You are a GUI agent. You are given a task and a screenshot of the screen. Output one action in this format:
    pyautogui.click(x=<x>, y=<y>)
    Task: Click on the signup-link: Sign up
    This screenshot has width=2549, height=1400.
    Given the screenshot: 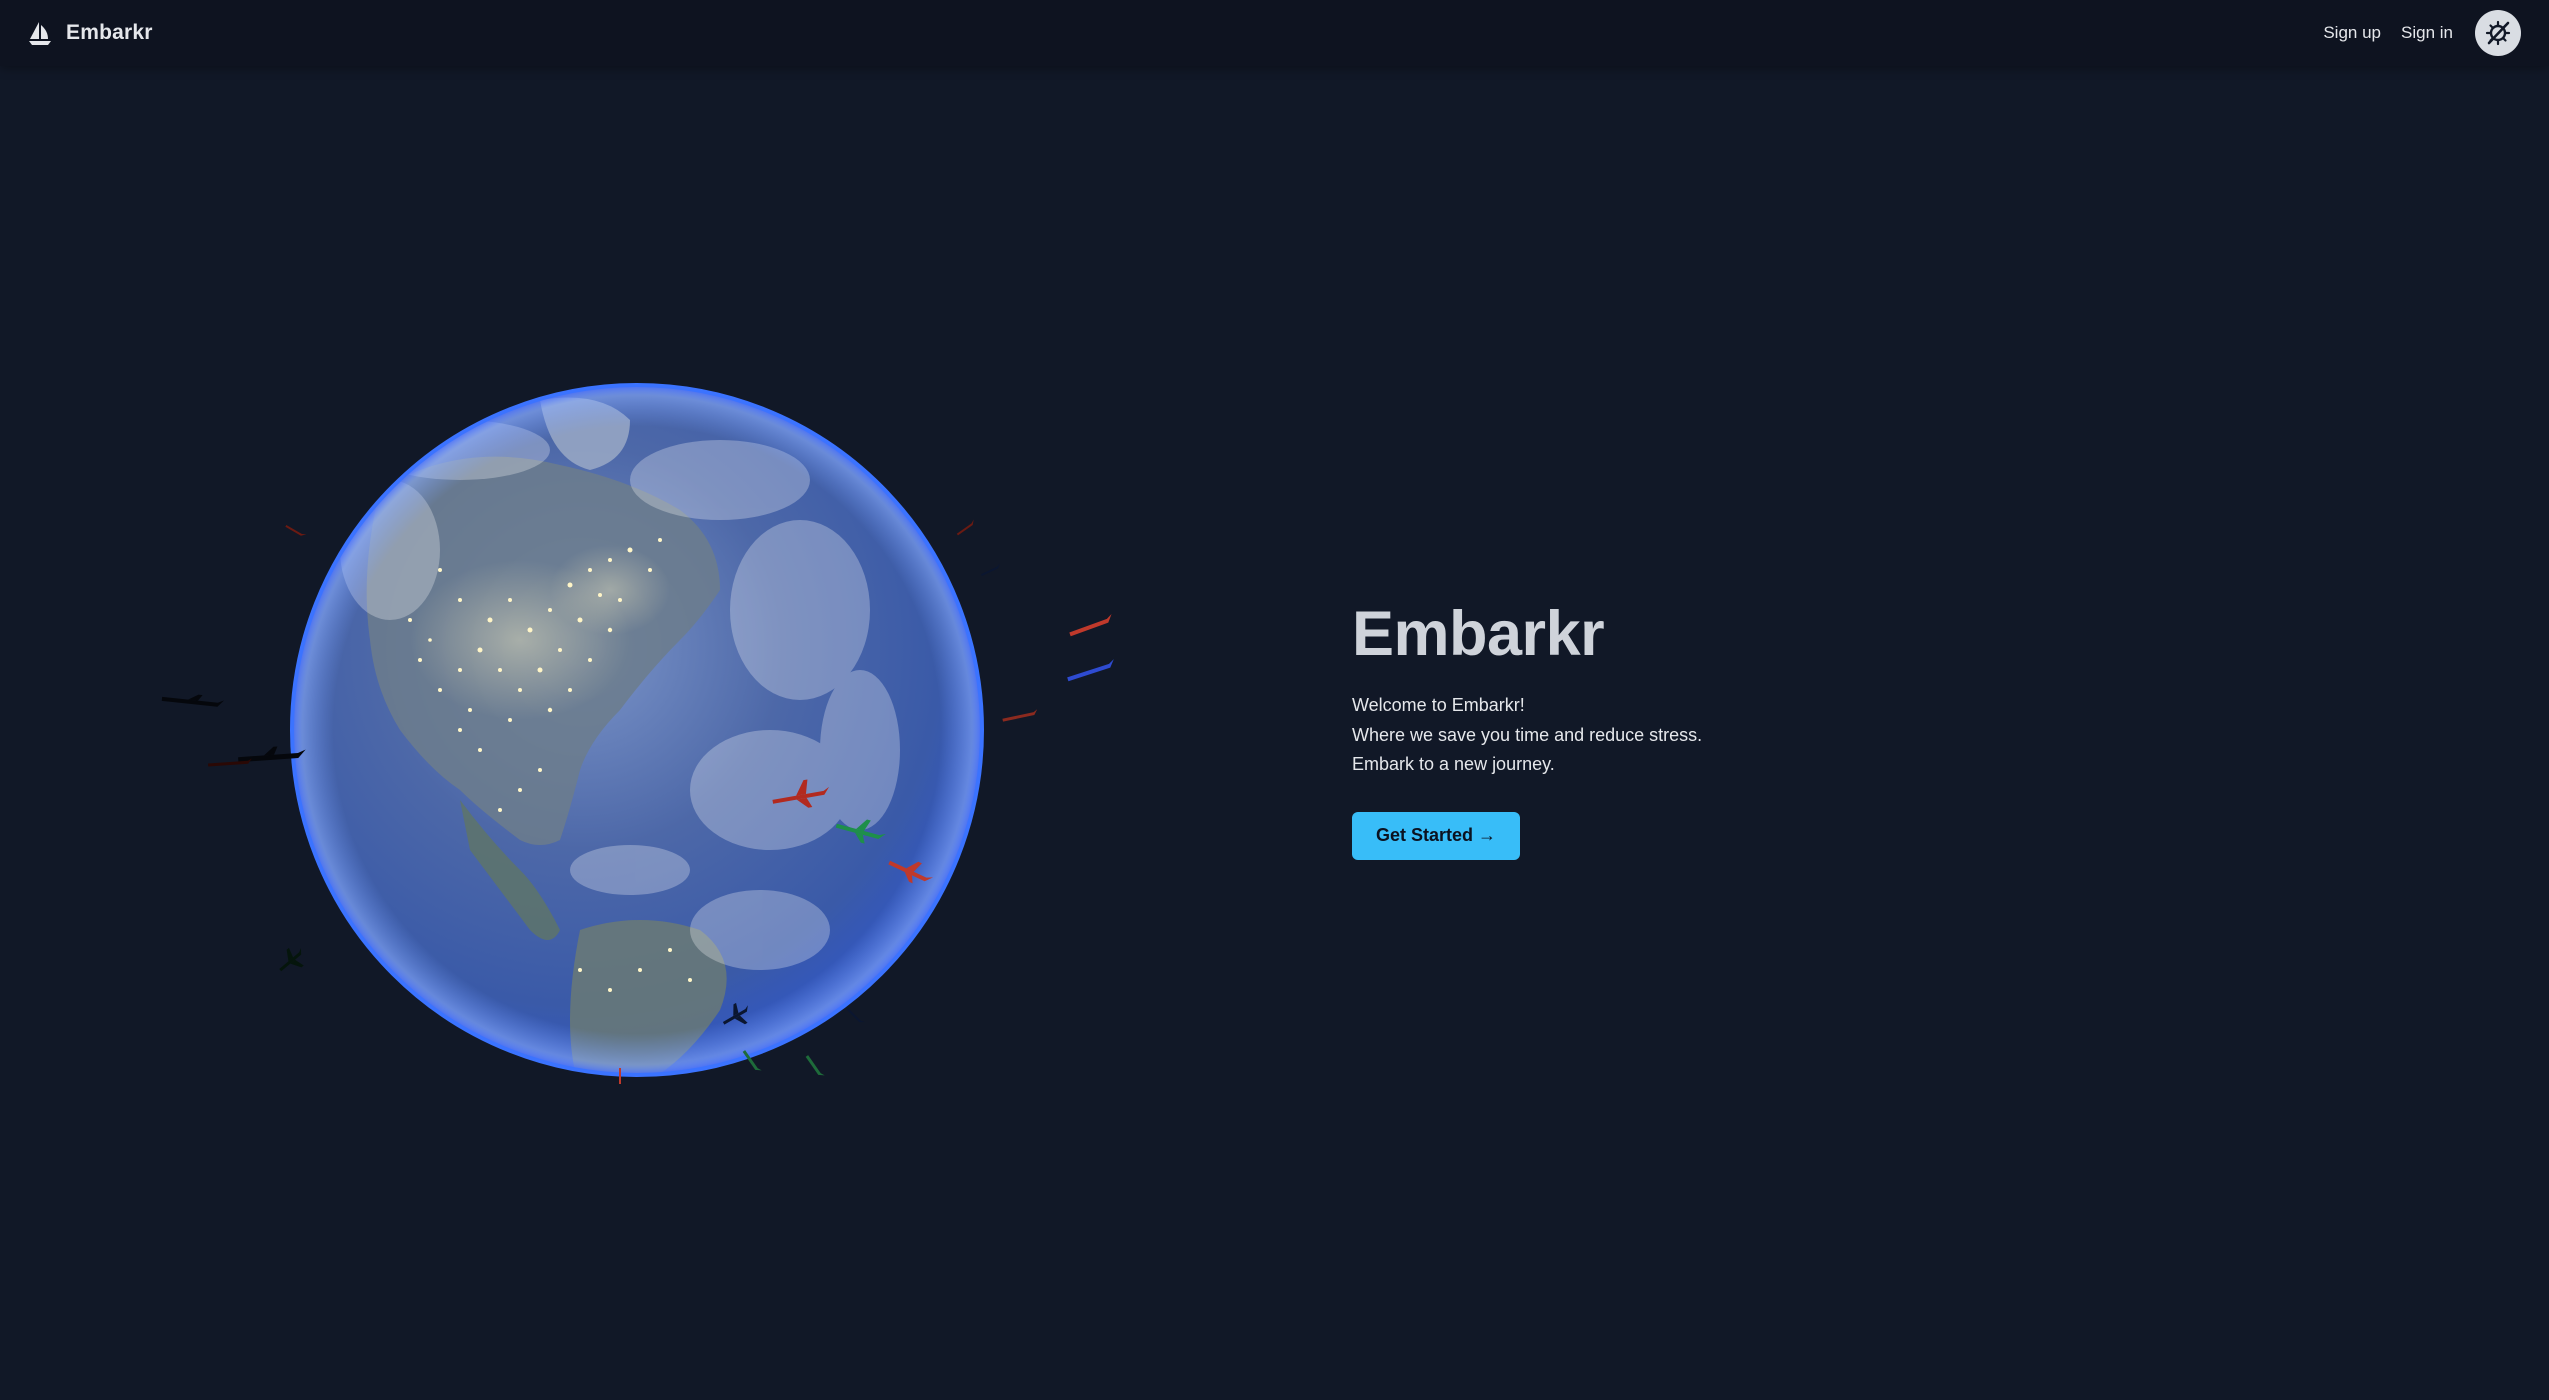 What is the action you would take?
    pyautogui.click(x=2352, y=33)
    